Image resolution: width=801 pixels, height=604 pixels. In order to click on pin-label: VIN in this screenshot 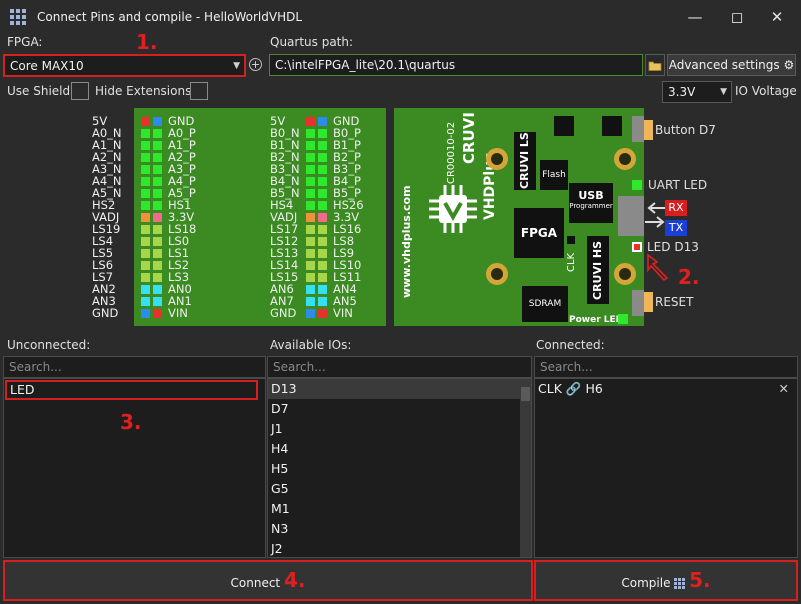, I will do `click(343, 313)`.